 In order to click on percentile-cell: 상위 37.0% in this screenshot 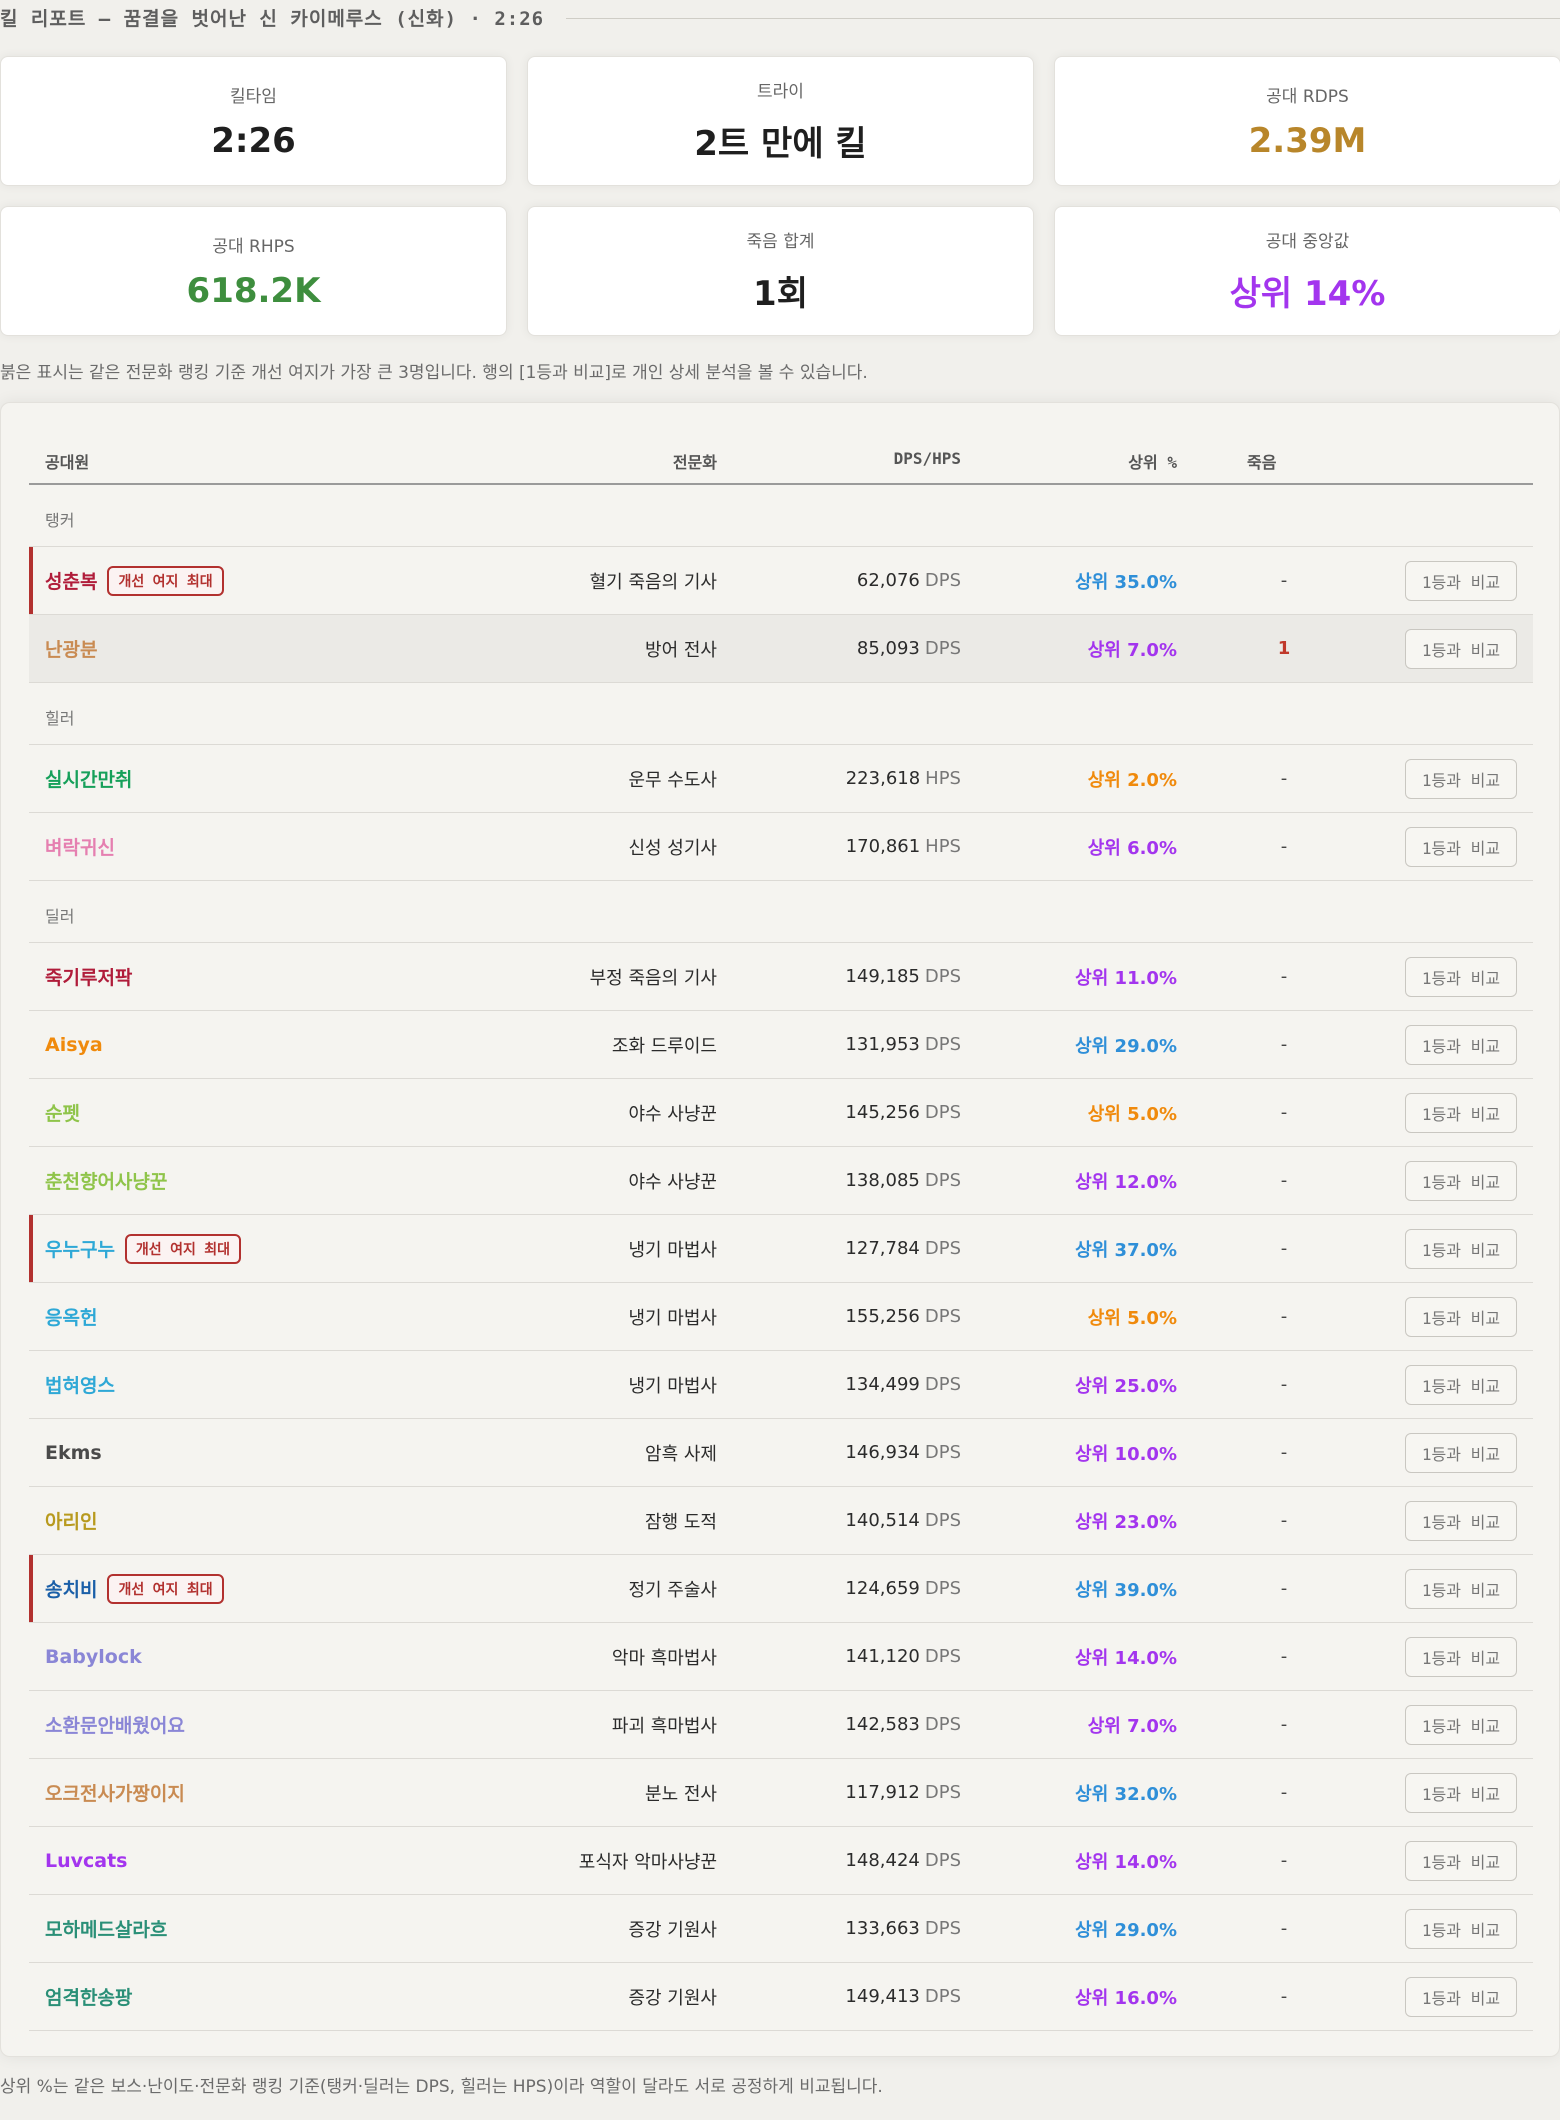, I will do `click(1126, 1250)`.